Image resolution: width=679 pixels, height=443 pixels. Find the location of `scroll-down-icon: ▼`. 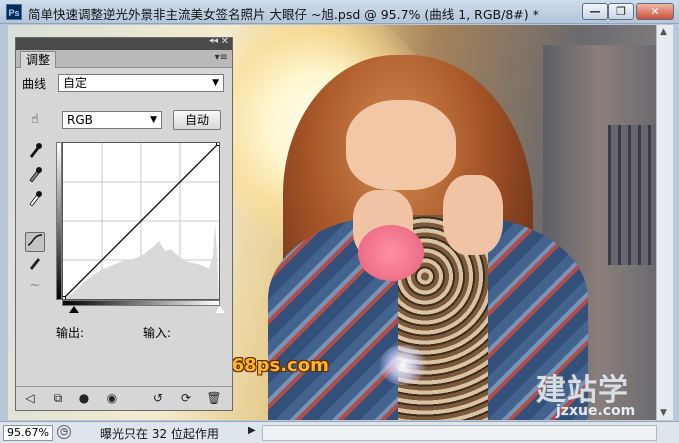

scroll-down-icon: ▼ is located at coordinates (663, 413).